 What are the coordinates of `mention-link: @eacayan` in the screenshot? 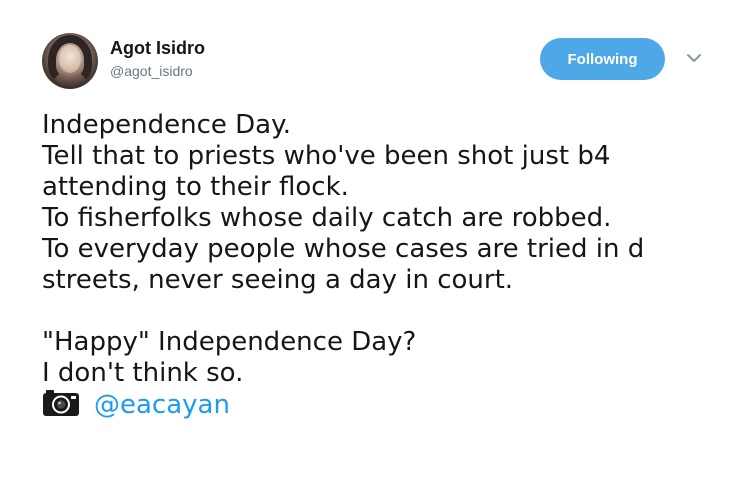 It's located at (162, 405).